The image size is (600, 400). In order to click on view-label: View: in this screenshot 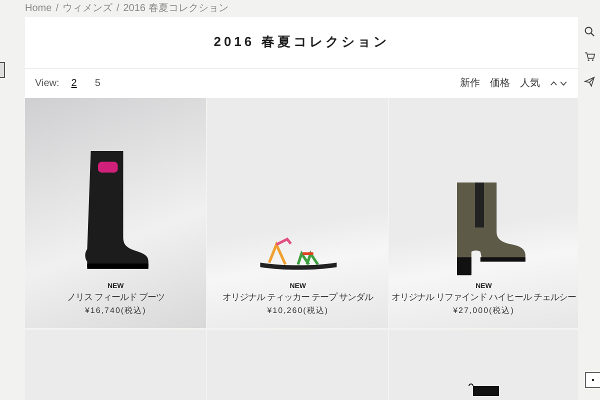, I will do `click(47, 83)`.